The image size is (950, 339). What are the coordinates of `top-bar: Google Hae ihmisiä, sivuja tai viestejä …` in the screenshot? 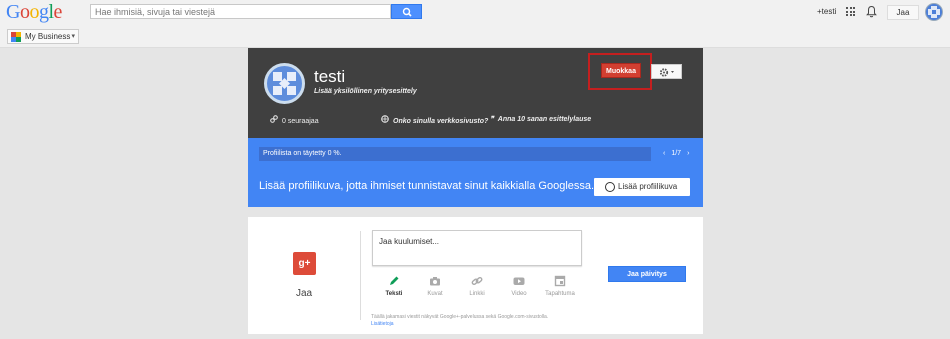 It's located at (475, 12).